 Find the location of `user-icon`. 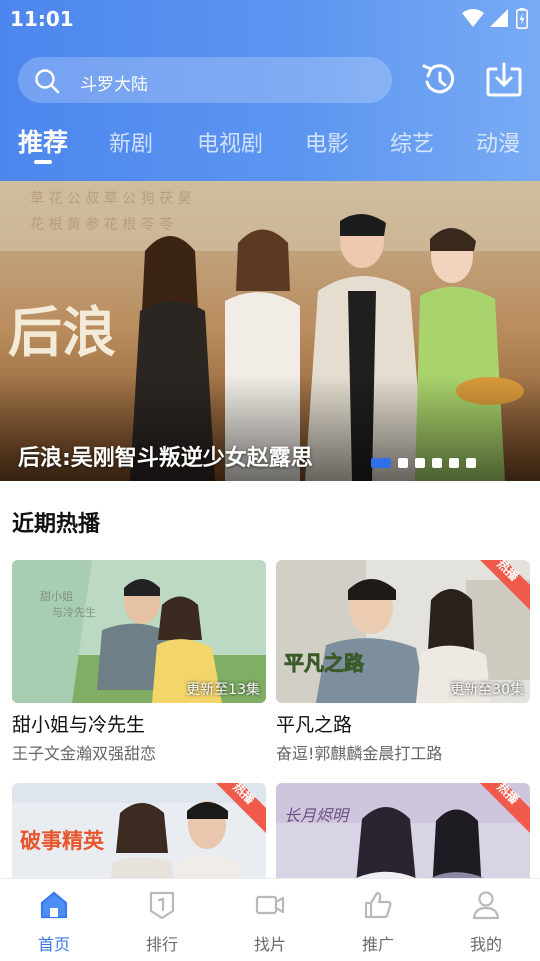

user-icon is located at coordinates (486, 905).